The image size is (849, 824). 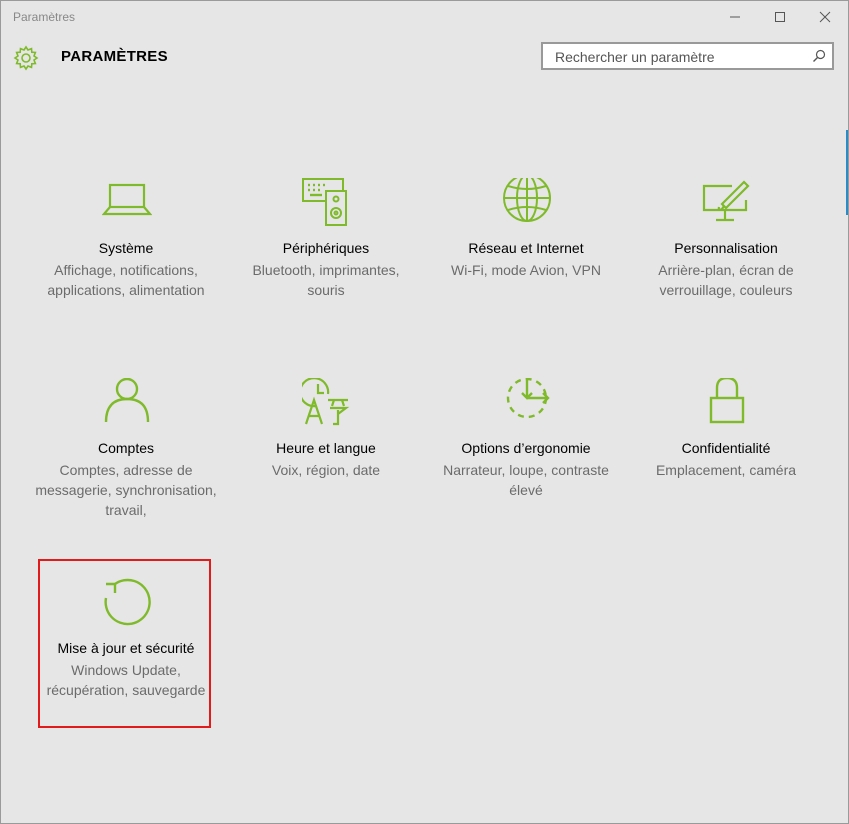 I want to click on tile-description: Bluetooth, imprimantes, souris, so click(x=326, y=280).